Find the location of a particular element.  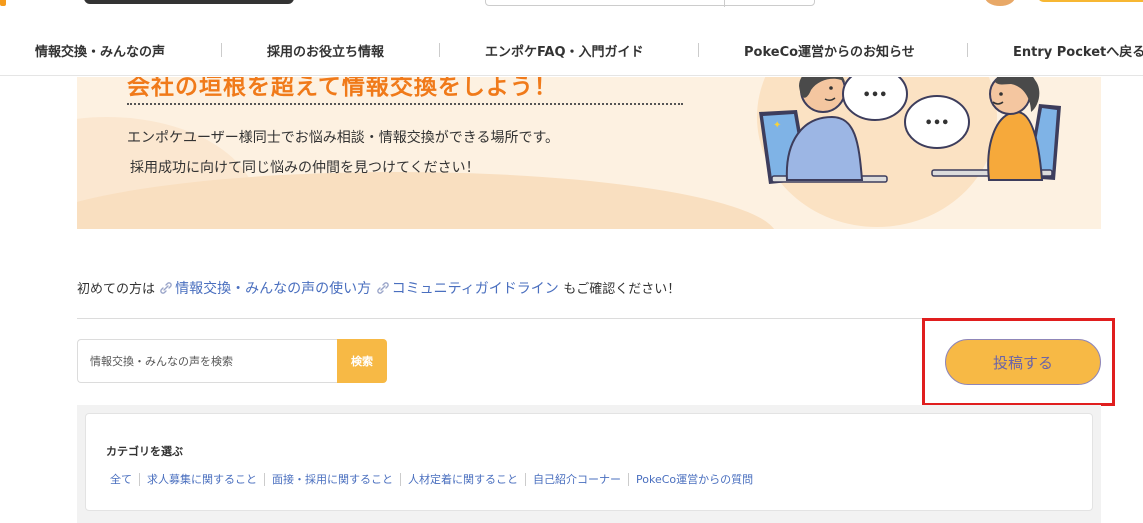

speech-bubble-left: ••• is located at coordinates (875, 99).